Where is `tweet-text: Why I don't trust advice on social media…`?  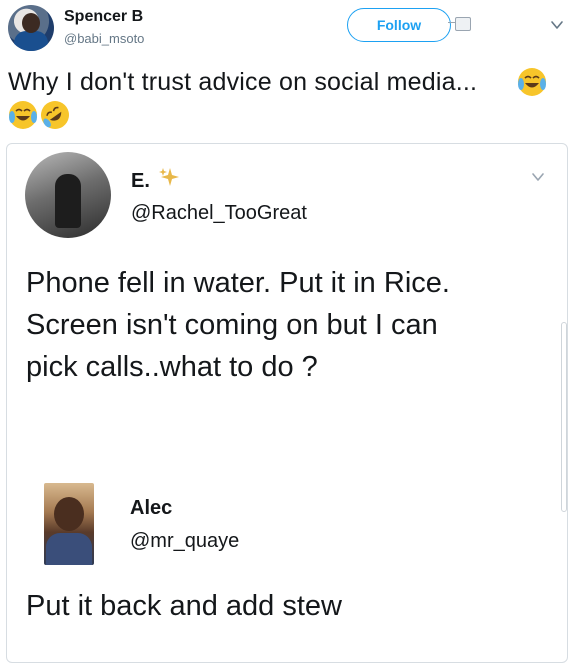
tweet-text: Why I don't trust advice on social media… is located at coordinates (243, 82).